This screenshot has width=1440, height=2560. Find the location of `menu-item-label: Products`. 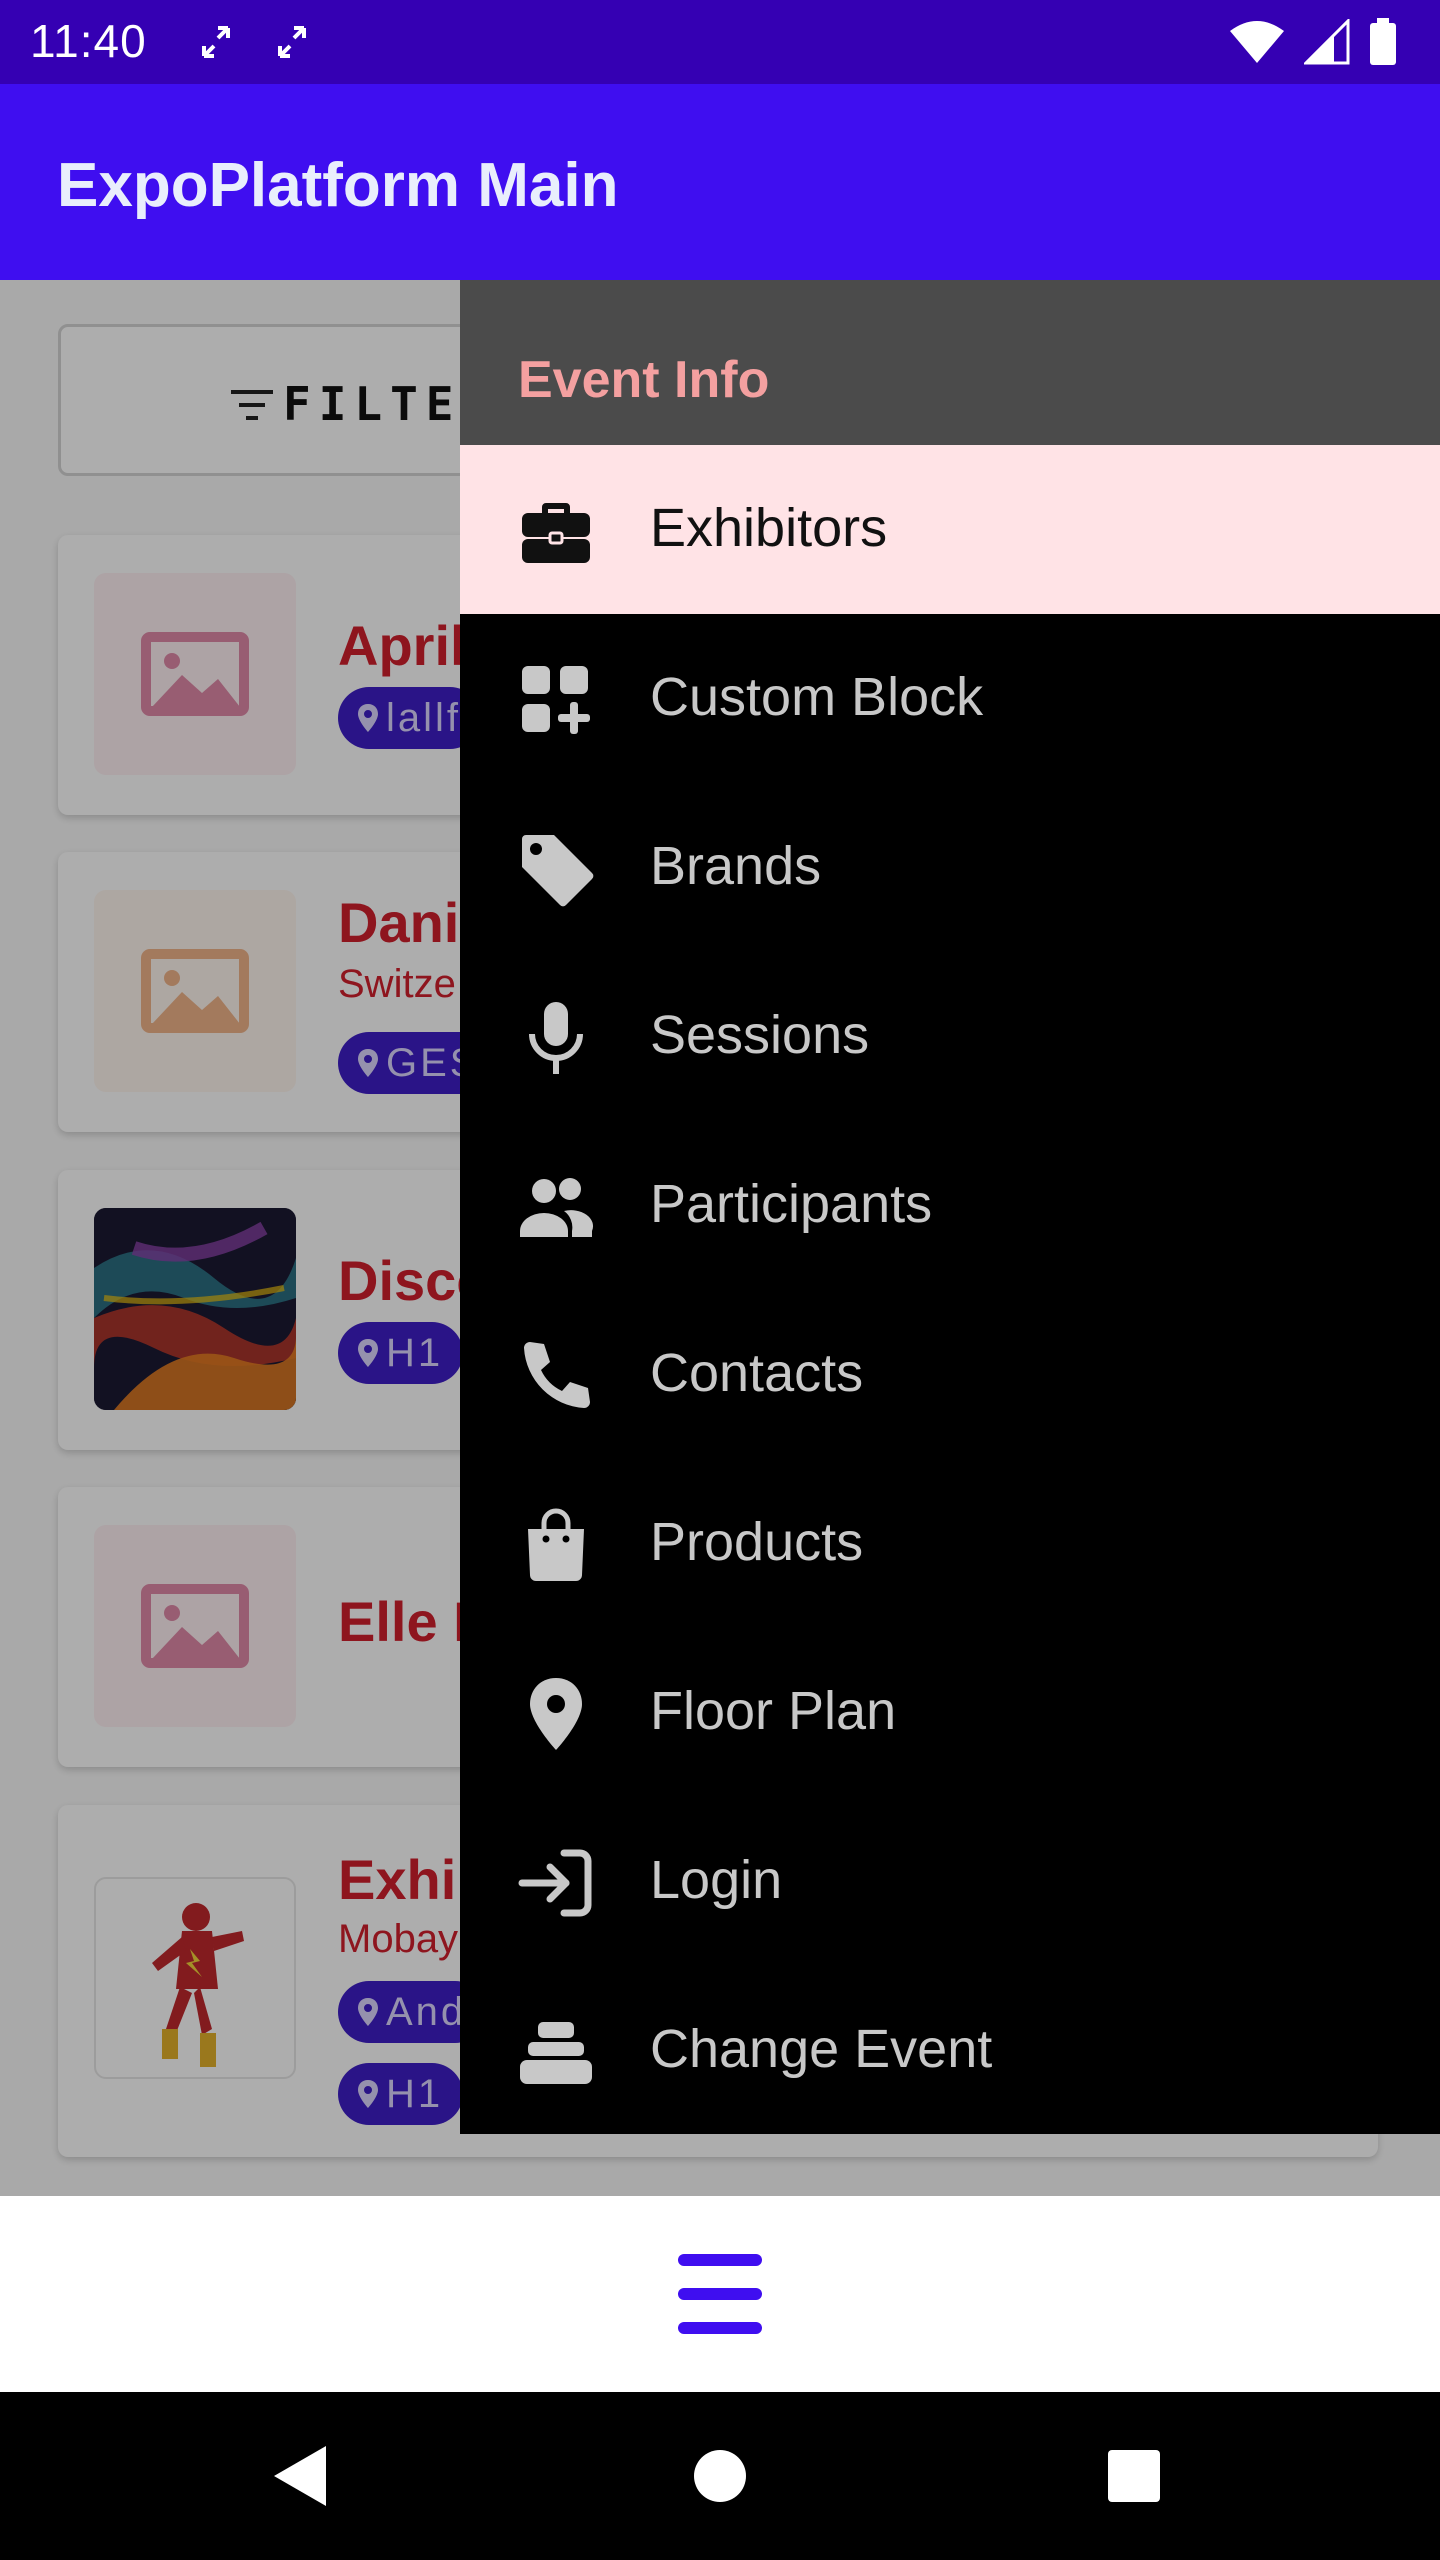

menu-item-label: Products is located at coordinates (757, 1542).